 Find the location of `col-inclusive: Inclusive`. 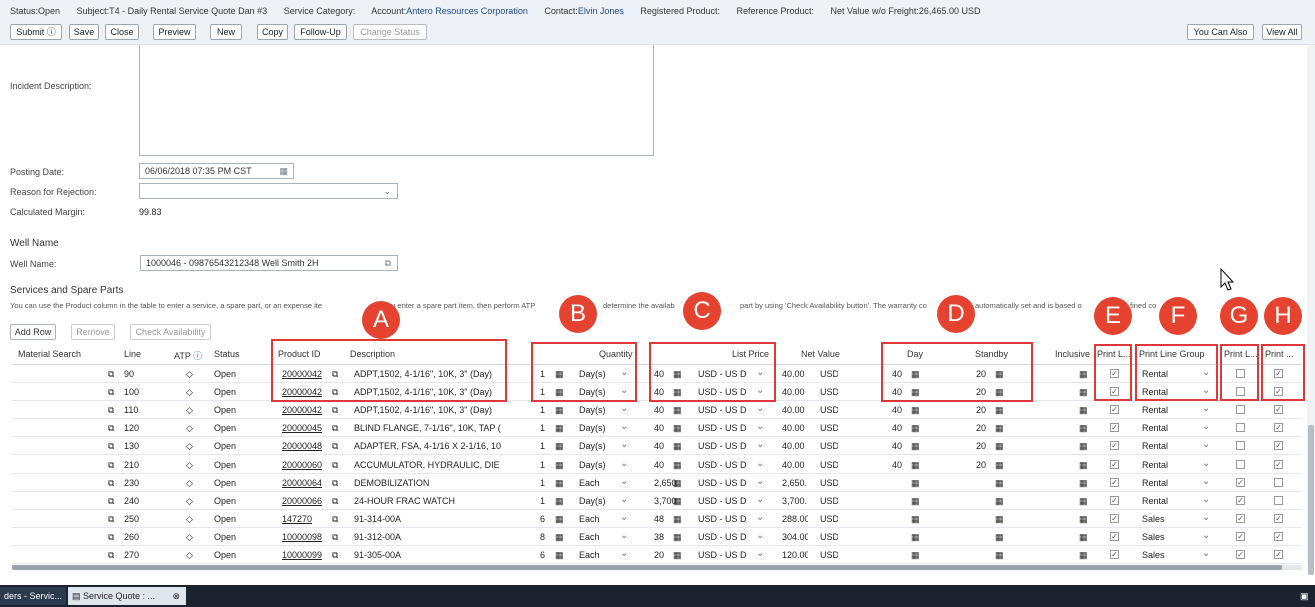

col-inclusive: Inclusive is located at coordinates (1072, 354).